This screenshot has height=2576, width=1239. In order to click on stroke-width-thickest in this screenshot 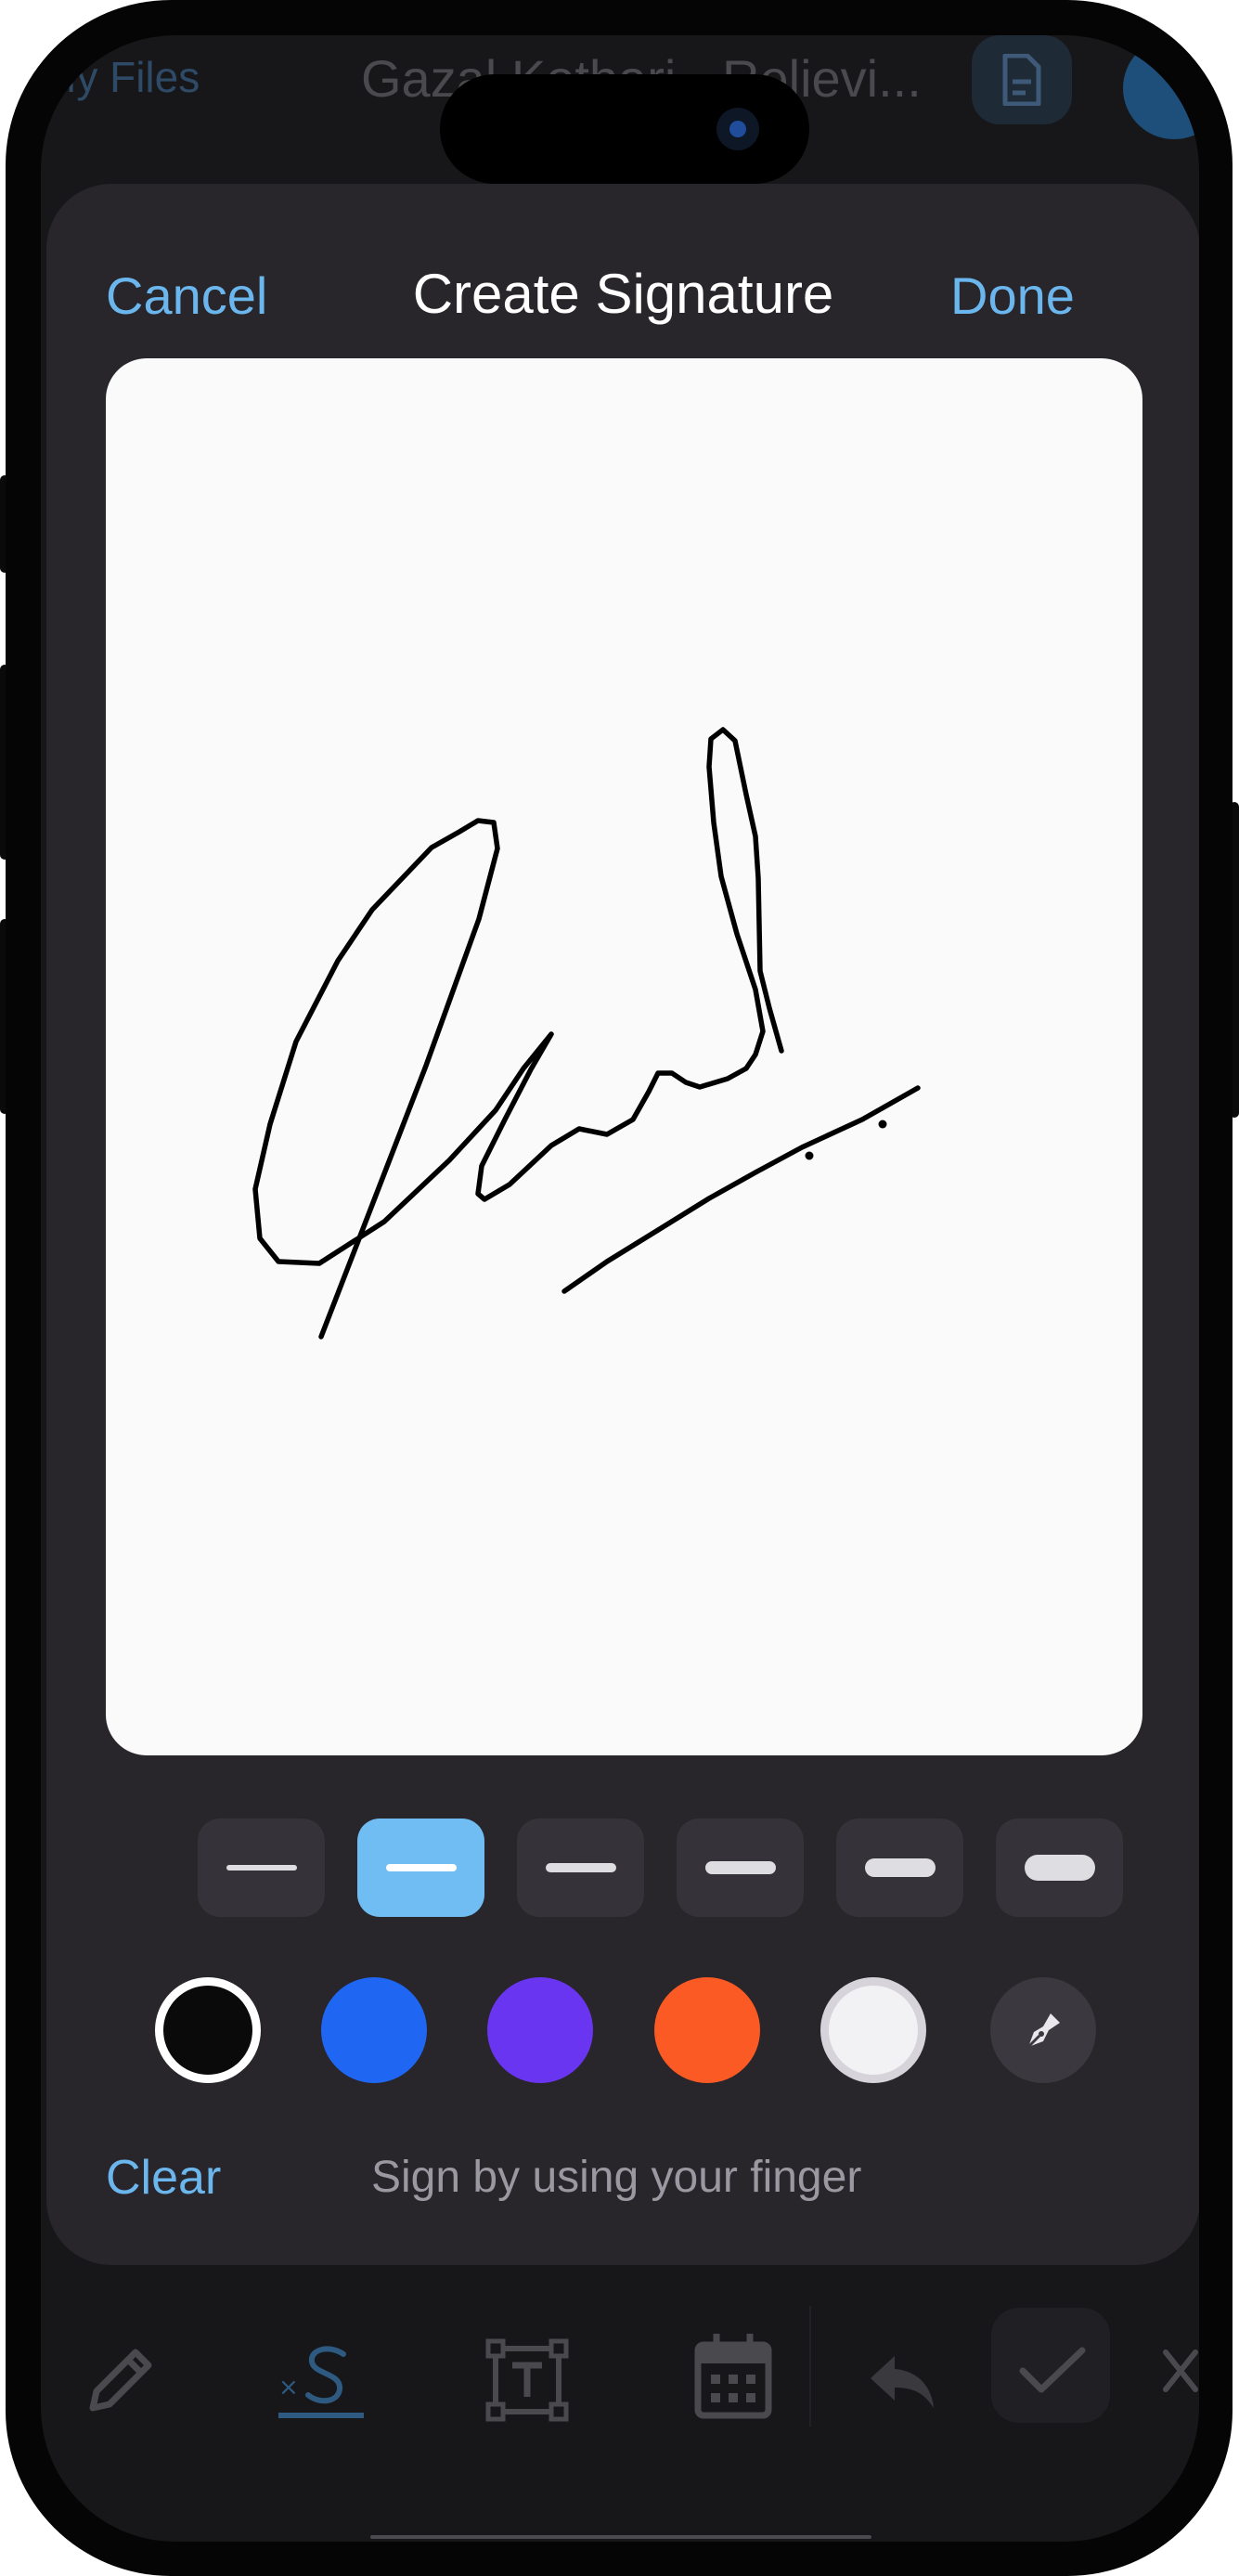, I will do `click(1059, 1868)`.